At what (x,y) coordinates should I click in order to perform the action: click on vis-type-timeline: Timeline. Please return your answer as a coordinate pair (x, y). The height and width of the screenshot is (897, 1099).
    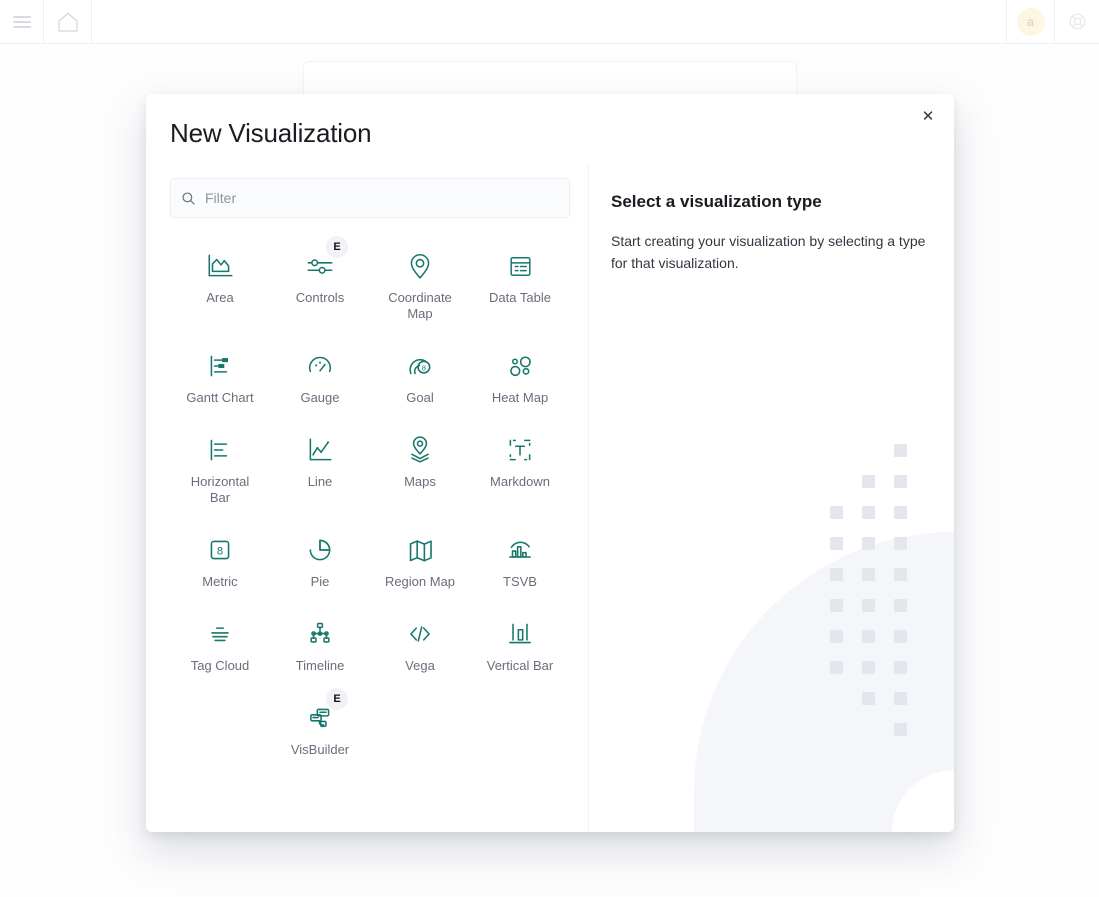
    Looking at the image, I should click on (320, 643).